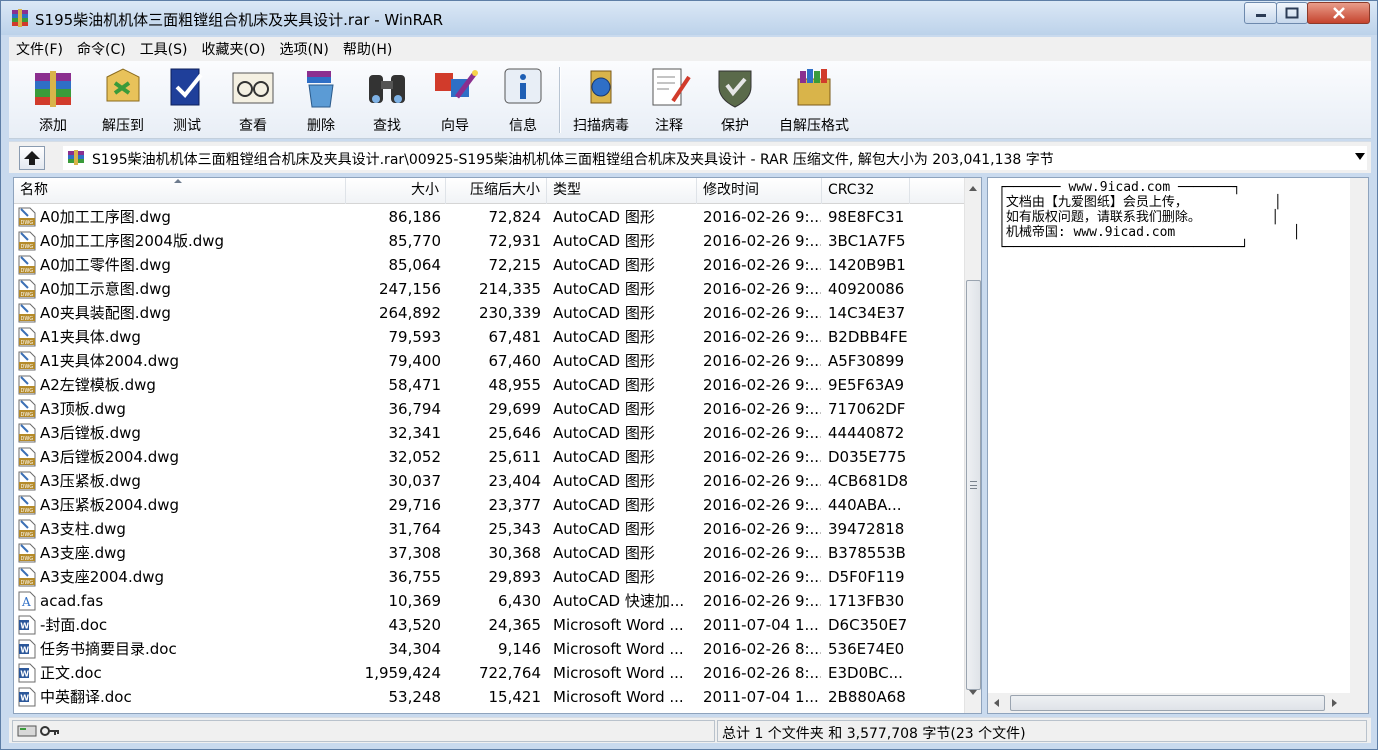  What do you see at coordinates (396, 191) in the screenshot?
I see `col-size: 大小` at bounding box center [396, 191].